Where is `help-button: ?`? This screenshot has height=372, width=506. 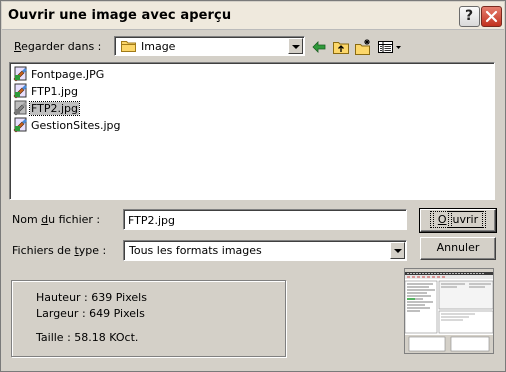
help-button: ? is located at coordinates (469, 16).